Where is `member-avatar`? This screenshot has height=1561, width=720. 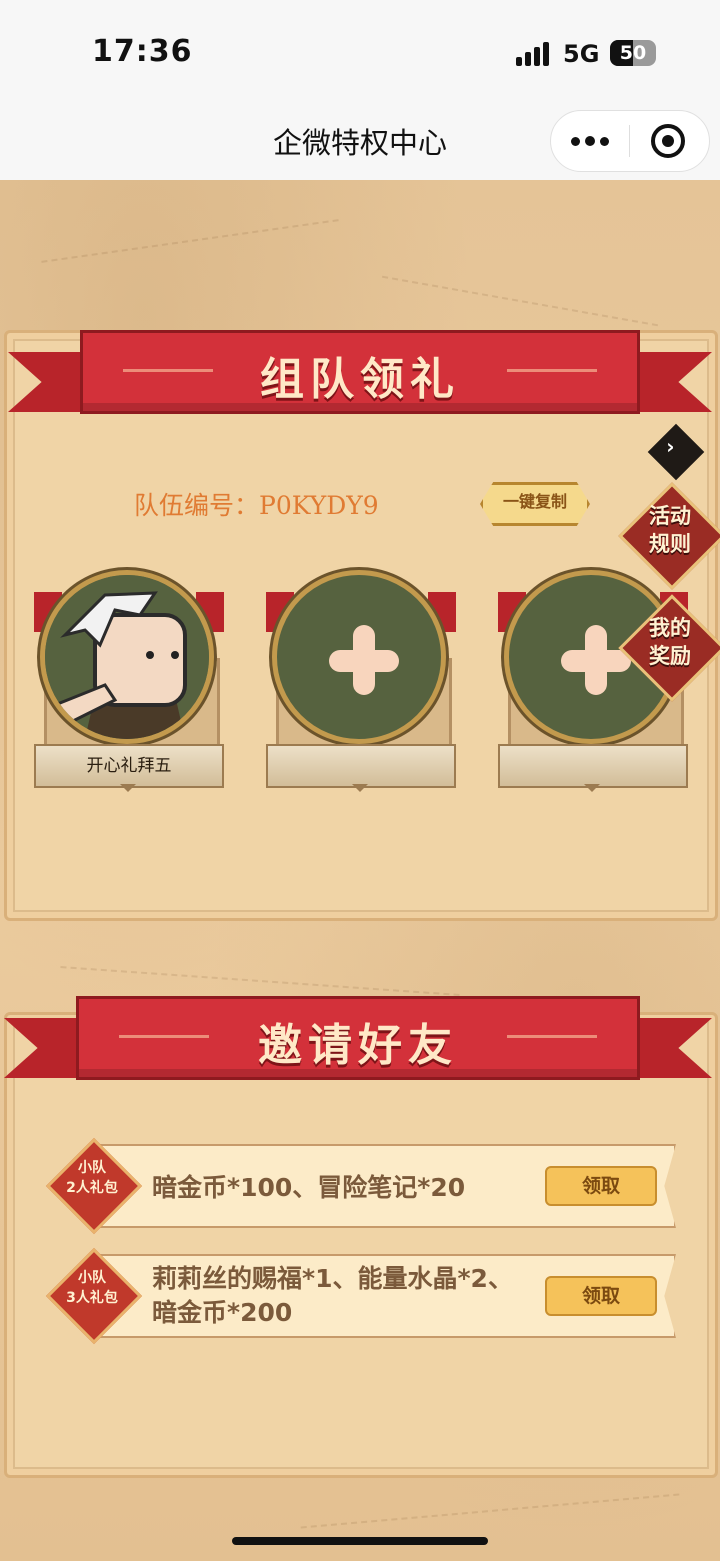
member-avatar is located at coordinates (127, 657).